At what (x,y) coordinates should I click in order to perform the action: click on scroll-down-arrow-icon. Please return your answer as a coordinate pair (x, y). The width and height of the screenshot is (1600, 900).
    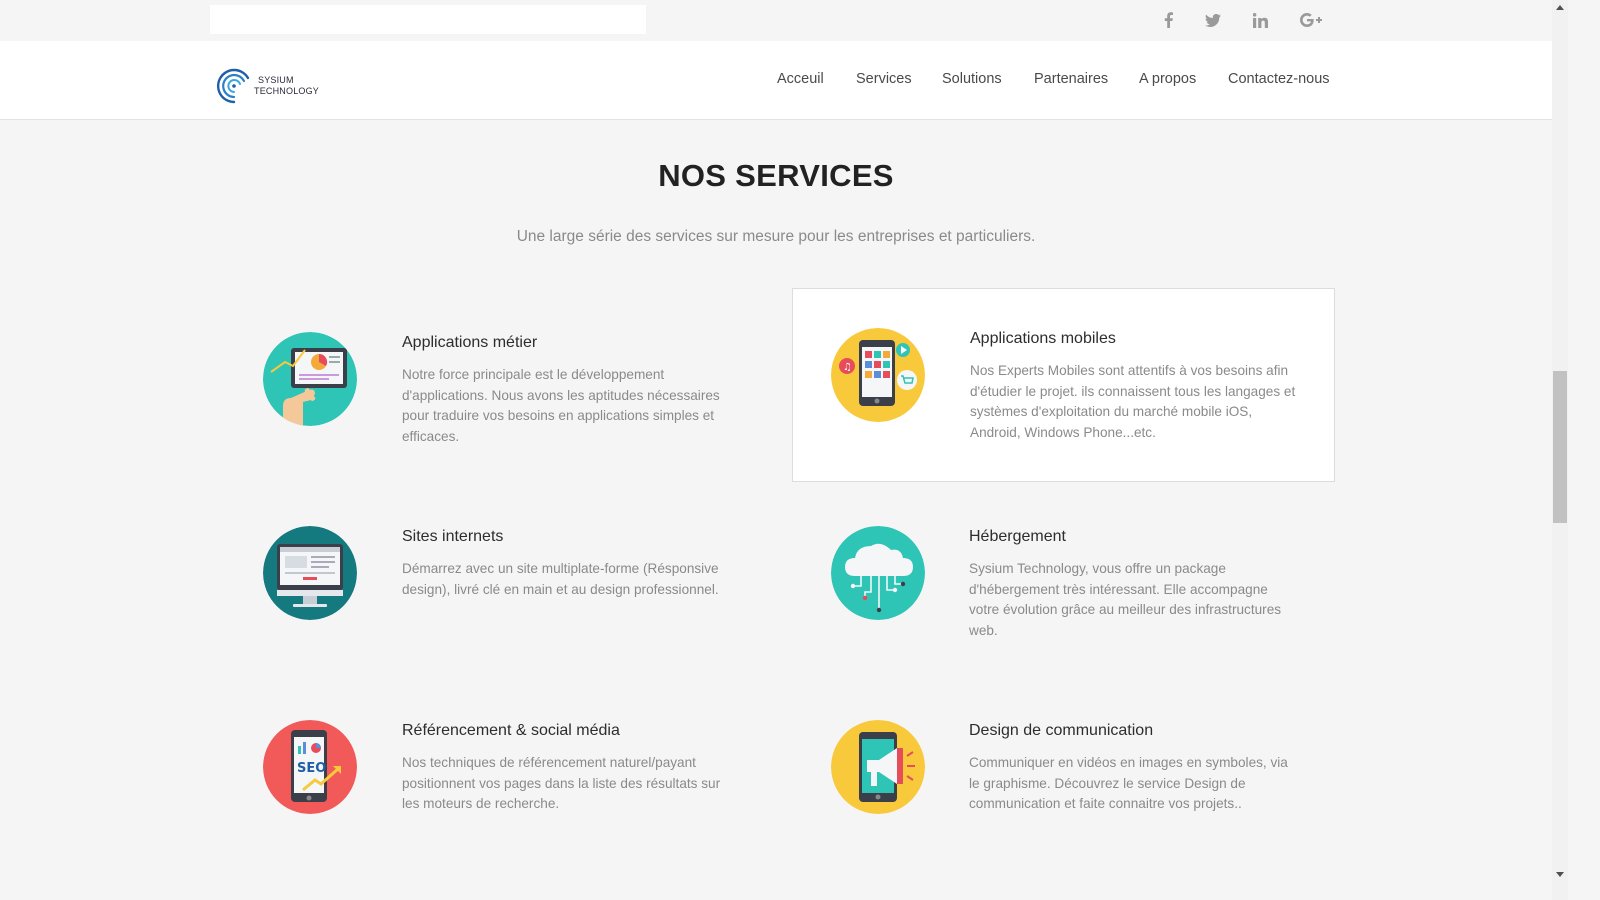
    Looking at the image, I should click on (1560, 874).